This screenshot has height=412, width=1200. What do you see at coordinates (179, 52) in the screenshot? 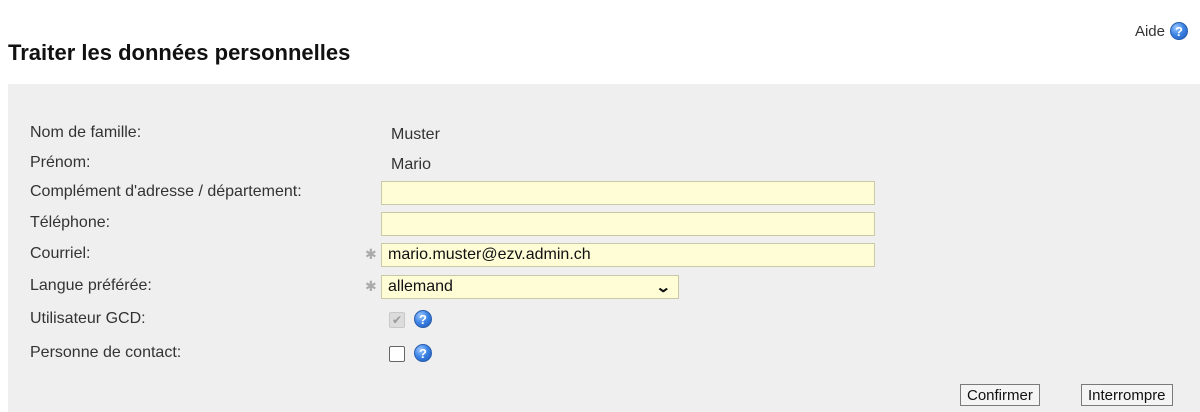
I see `page-title: Traiter les données personnelles` at bounding box center [179, 52].